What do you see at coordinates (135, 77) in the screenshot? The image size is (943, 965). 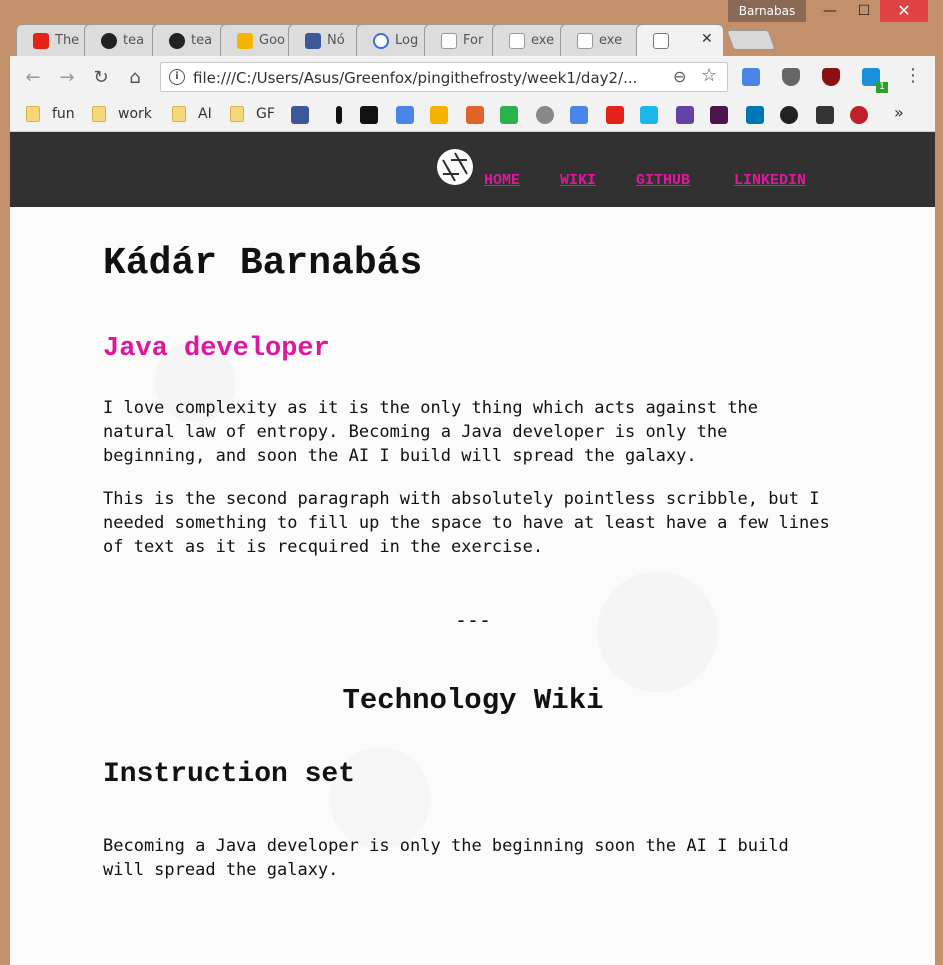 I see `home-icon: ⌂` at bounding box center [135, 77].